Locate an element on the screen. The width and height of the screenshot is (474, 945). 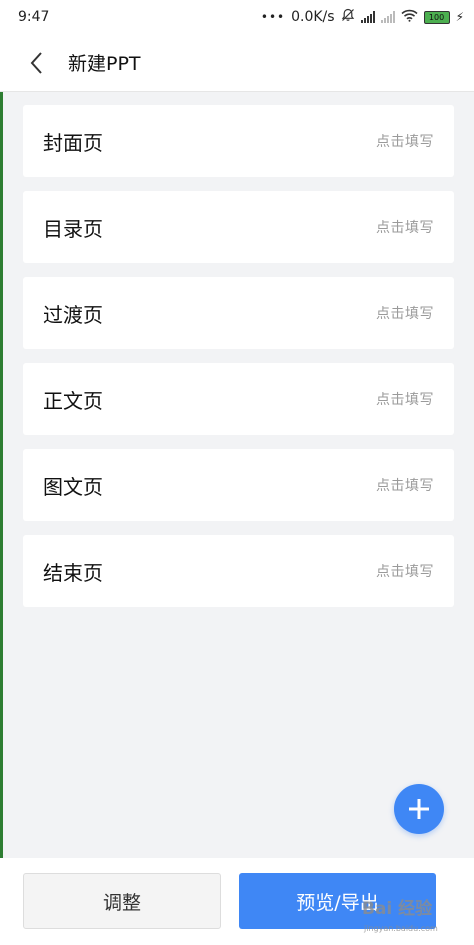
item-label: 图文页 is located at coordinates (73, 486).